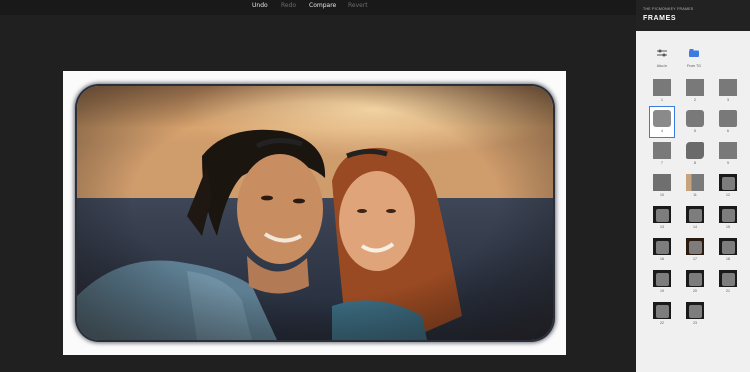  Describe the element at coordinates (728, 186) in the screenshot. I see `frame-thumb-12: 12` at that location.